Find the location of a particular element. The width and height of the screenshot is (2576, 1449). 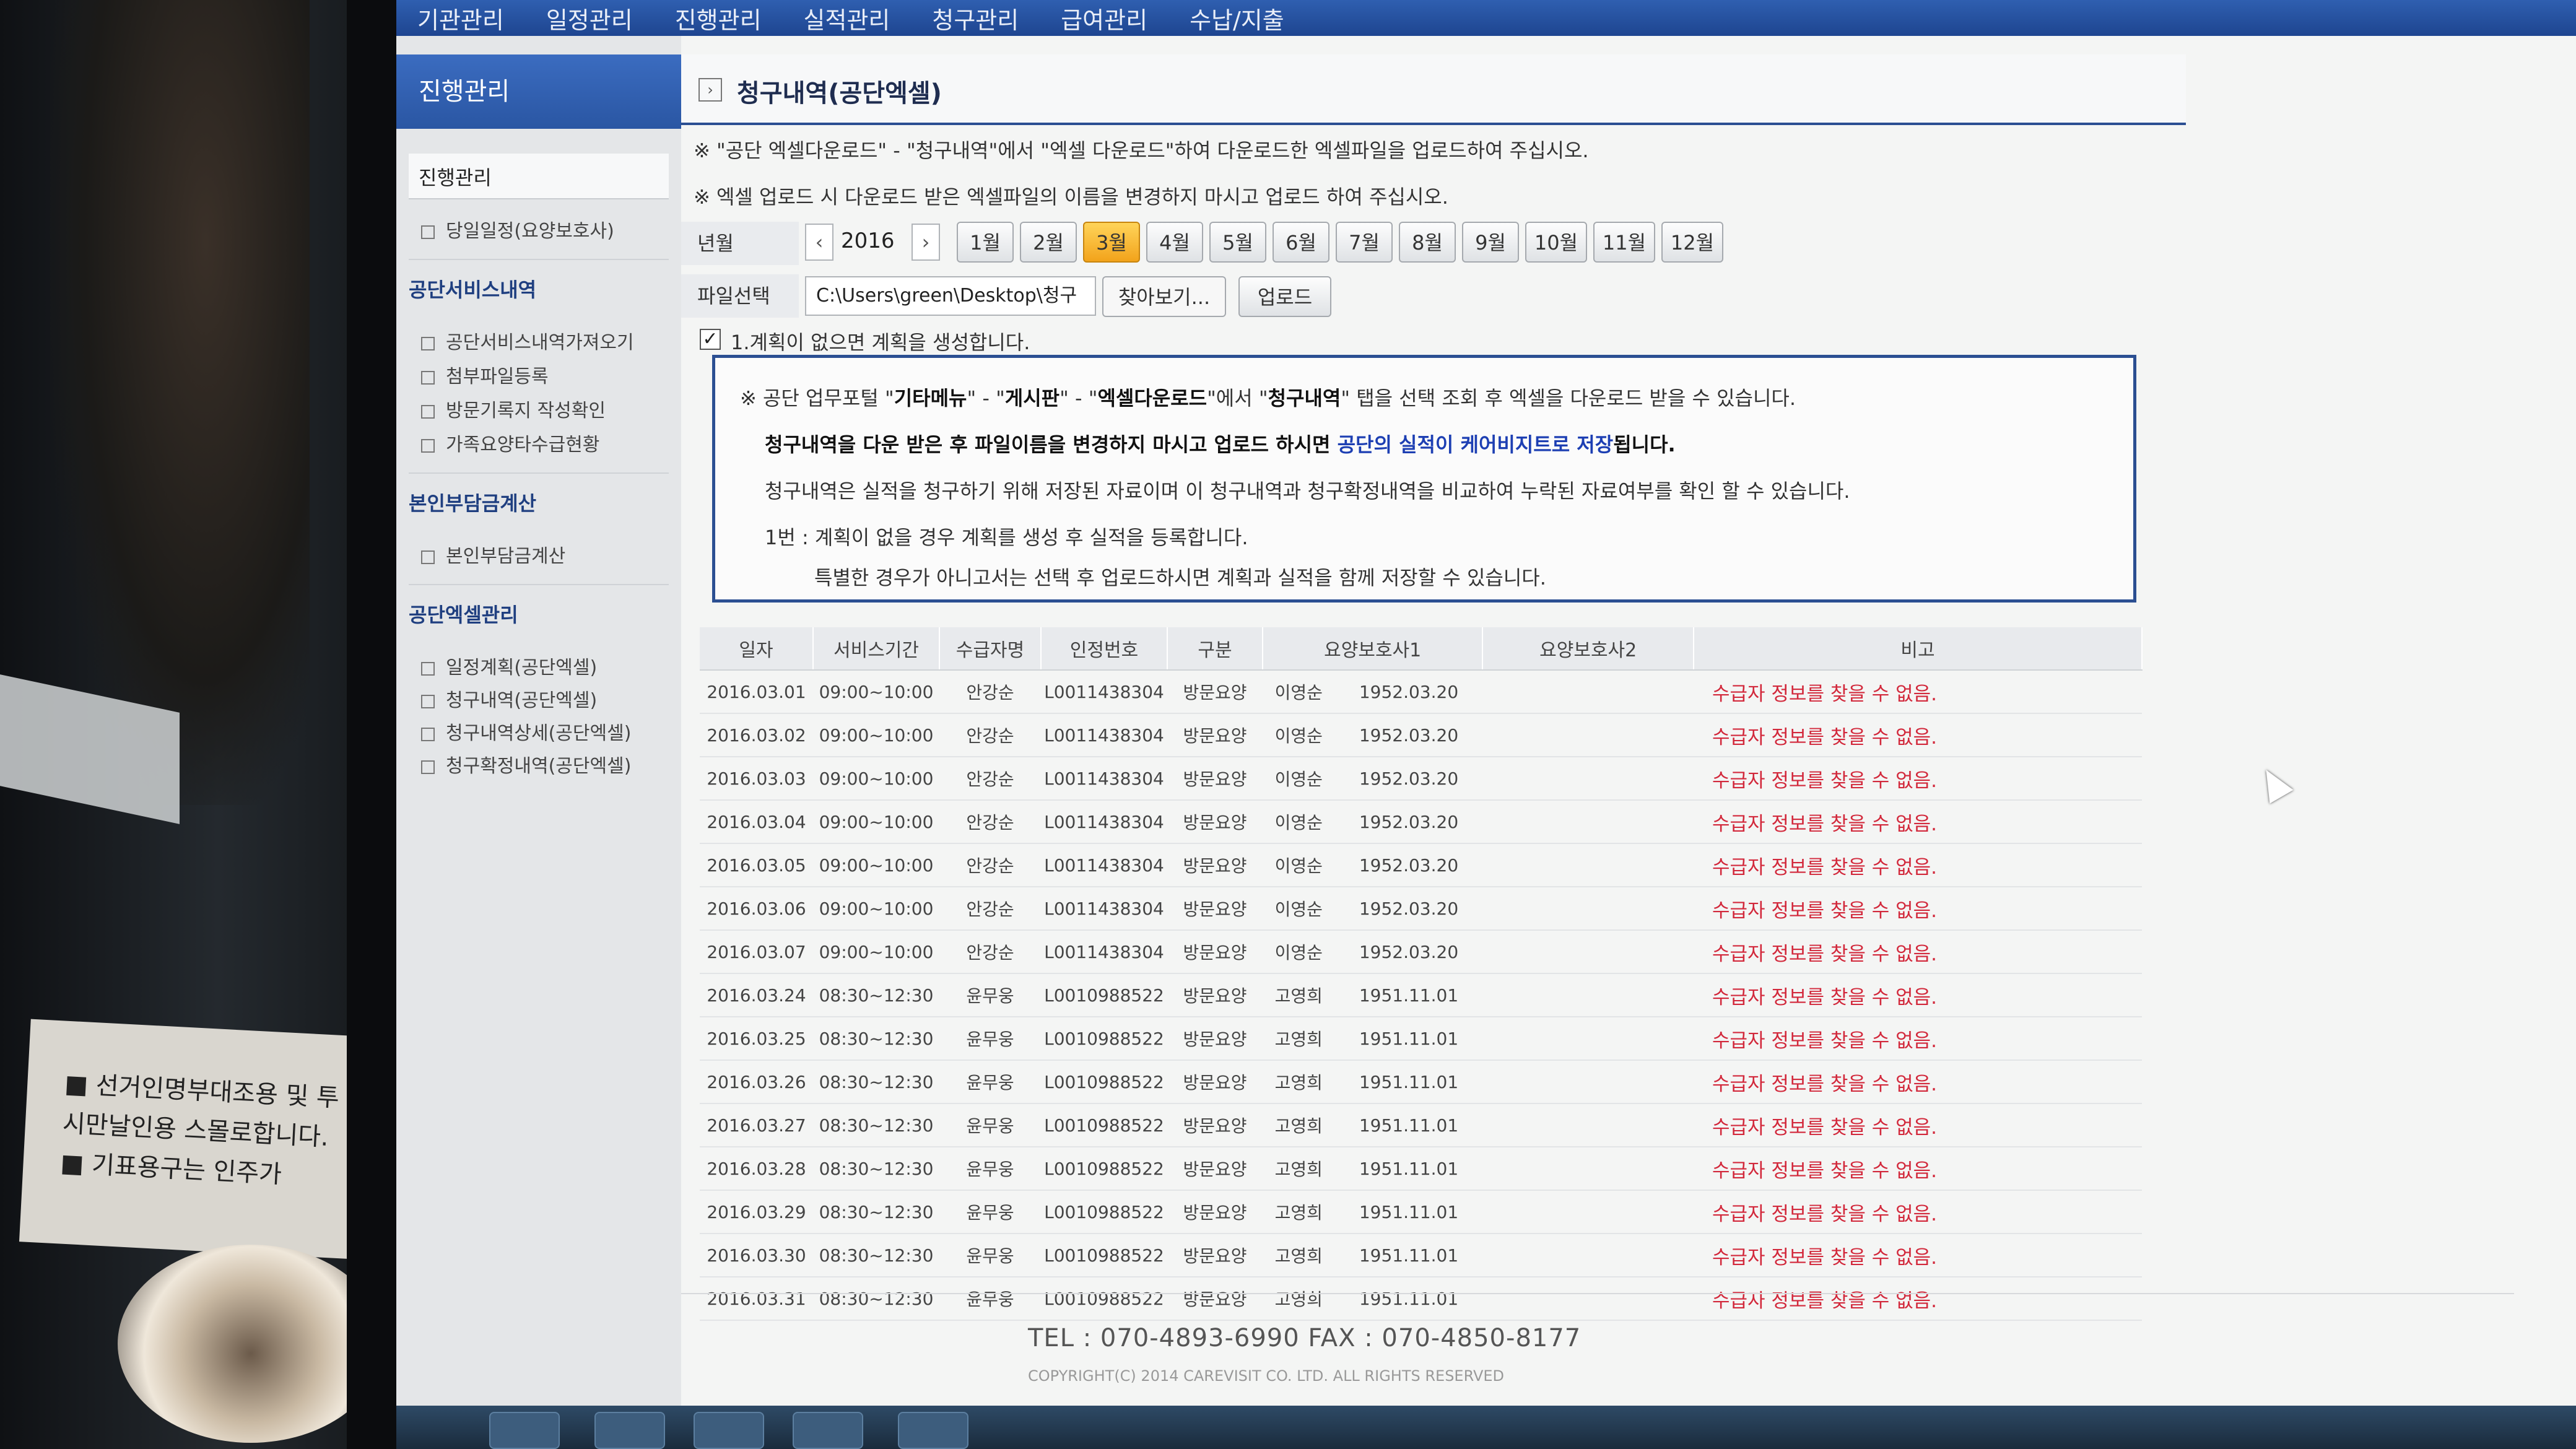

sidebar-item: 공단서비스내역가져오기 is located at coordinates (551, 340).